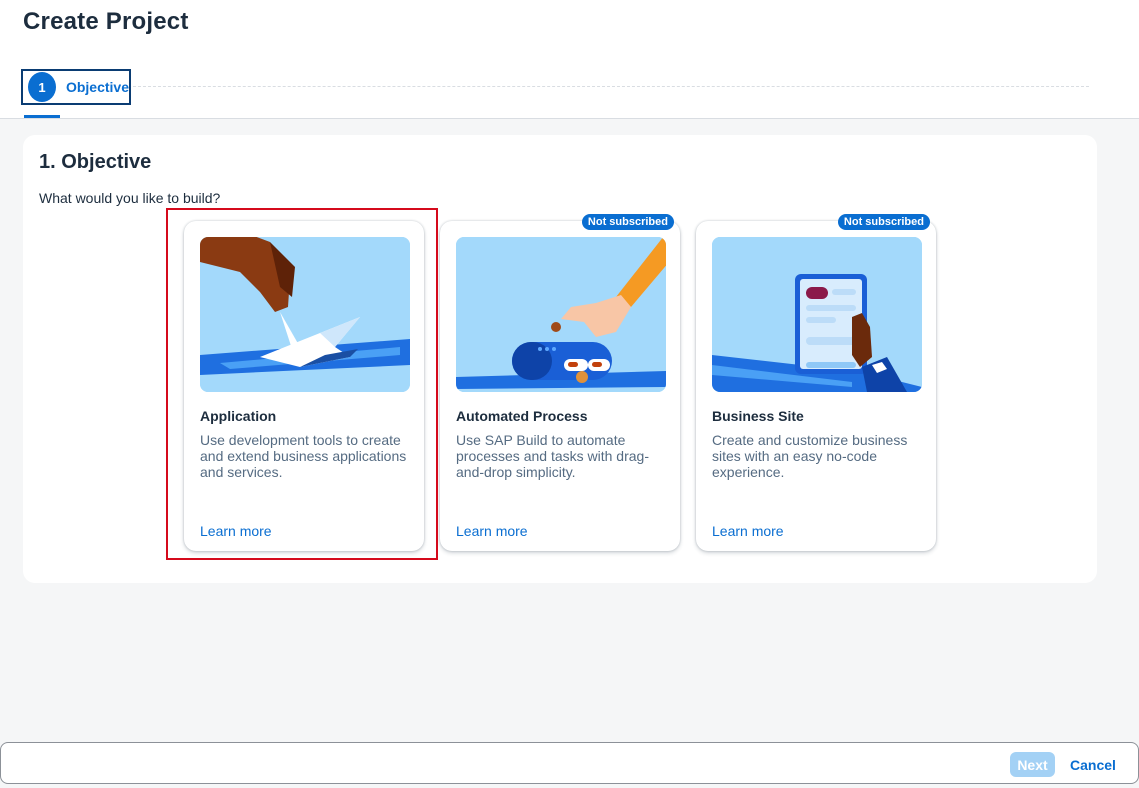  What do you see at coordinates (106, 21) in the screenshot?
I see `page-title: Create Project` at bounding box center [106, 21].